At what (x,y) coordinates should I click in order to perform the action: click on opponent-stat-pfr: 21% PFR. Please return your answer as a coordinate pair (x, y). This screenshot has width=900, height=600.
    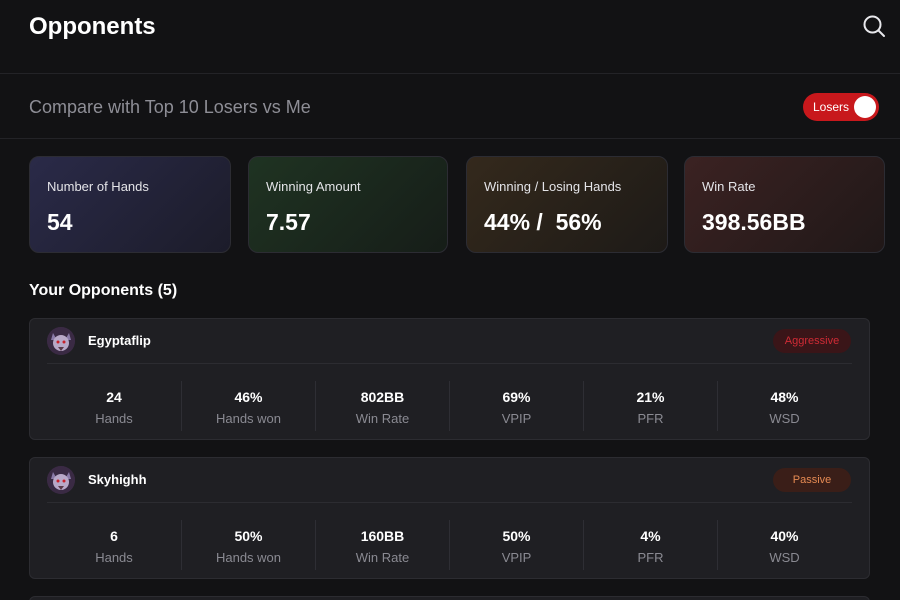
    Looking at the image, I should click on (650, 406).